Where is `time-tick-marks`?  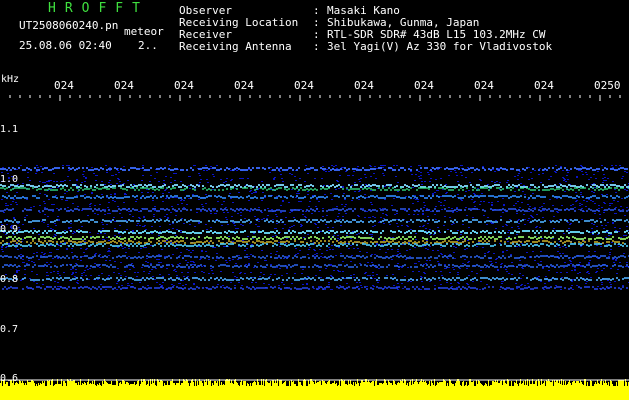 time-tick-marks is located at coordinates (315, 98).